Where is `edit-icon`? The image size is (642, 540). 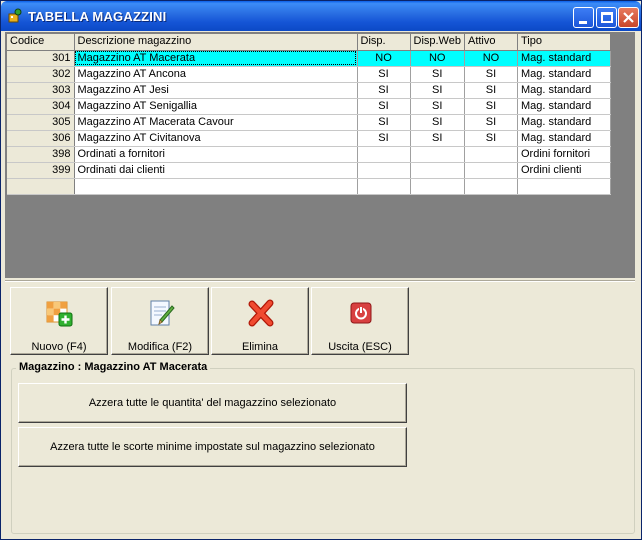 edit-icon is located at coordinates (162, 313).